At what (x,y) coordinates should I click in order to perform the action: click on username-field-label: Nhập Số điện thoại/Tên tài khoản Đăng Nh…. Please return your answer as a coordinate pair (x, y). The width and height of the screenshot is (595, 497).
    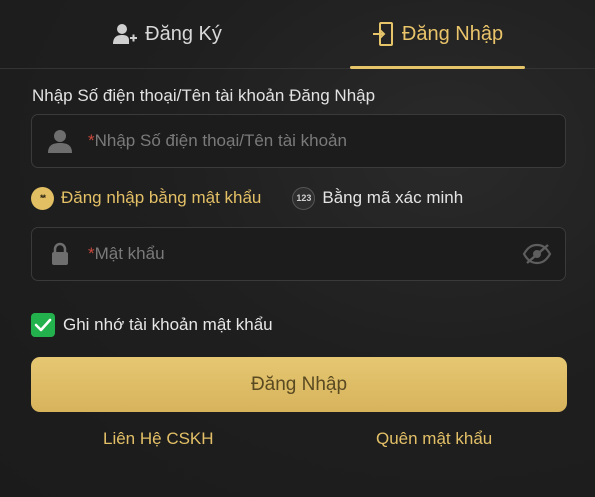
    Looking at the image, I should click on (204, 95).